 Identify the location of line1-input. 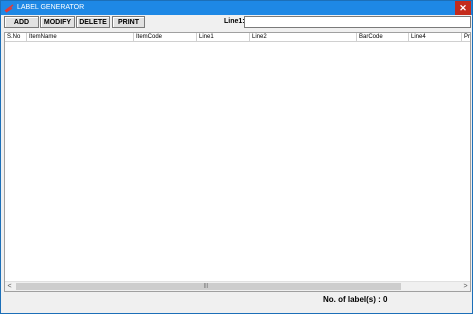
(357, 22).